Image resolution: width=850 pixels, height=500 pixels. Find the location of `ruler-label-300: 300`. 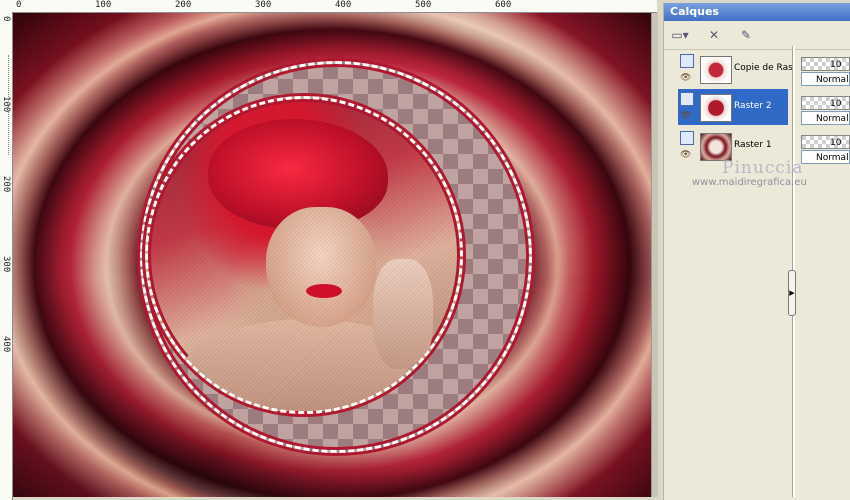

ruler-label-300: 300 is located at coordinates (263, 5).